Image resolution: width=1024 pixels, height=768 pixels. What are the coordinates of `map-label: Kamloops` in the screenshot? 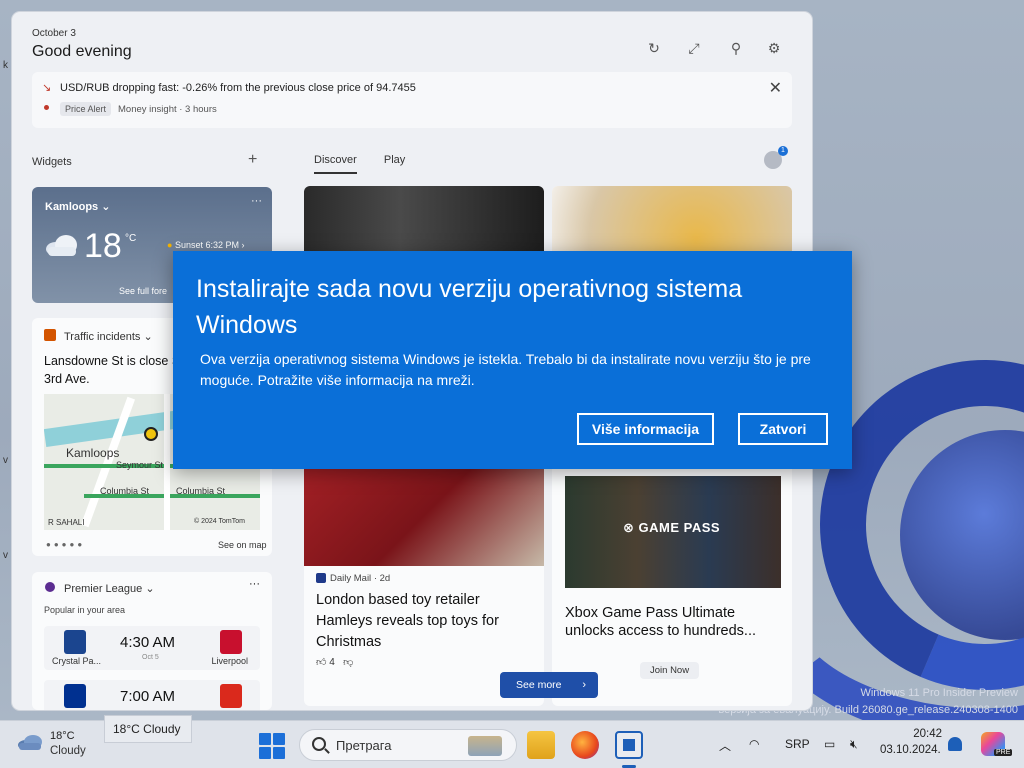 It's located at (93, 453).